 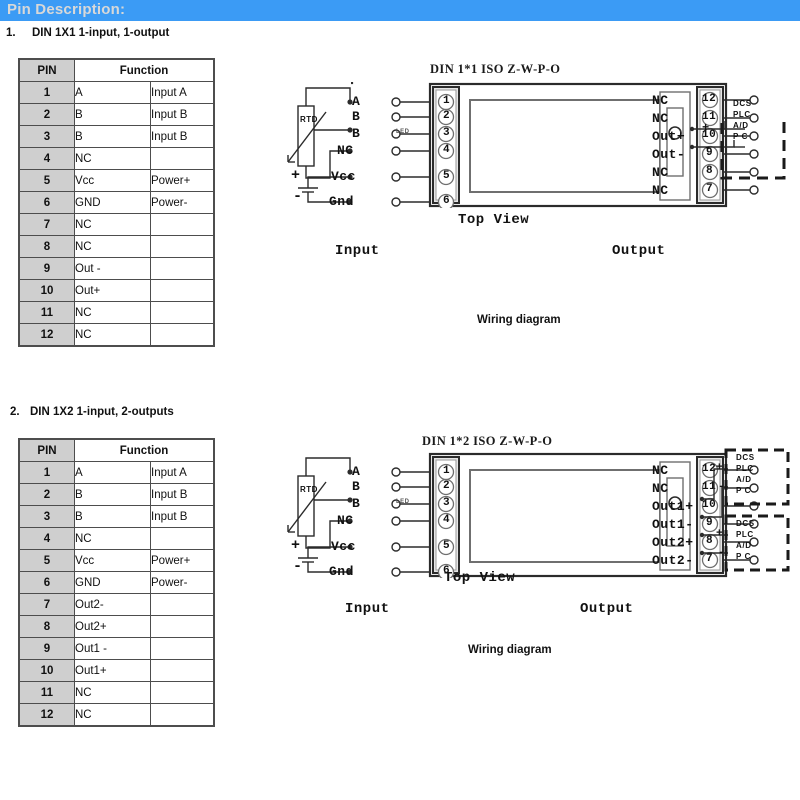 What do you see at coordinates (341, 571) in the screenshot?
I see `terminal-label-gnd-2: Gnd` at bounding box center [341, 571].